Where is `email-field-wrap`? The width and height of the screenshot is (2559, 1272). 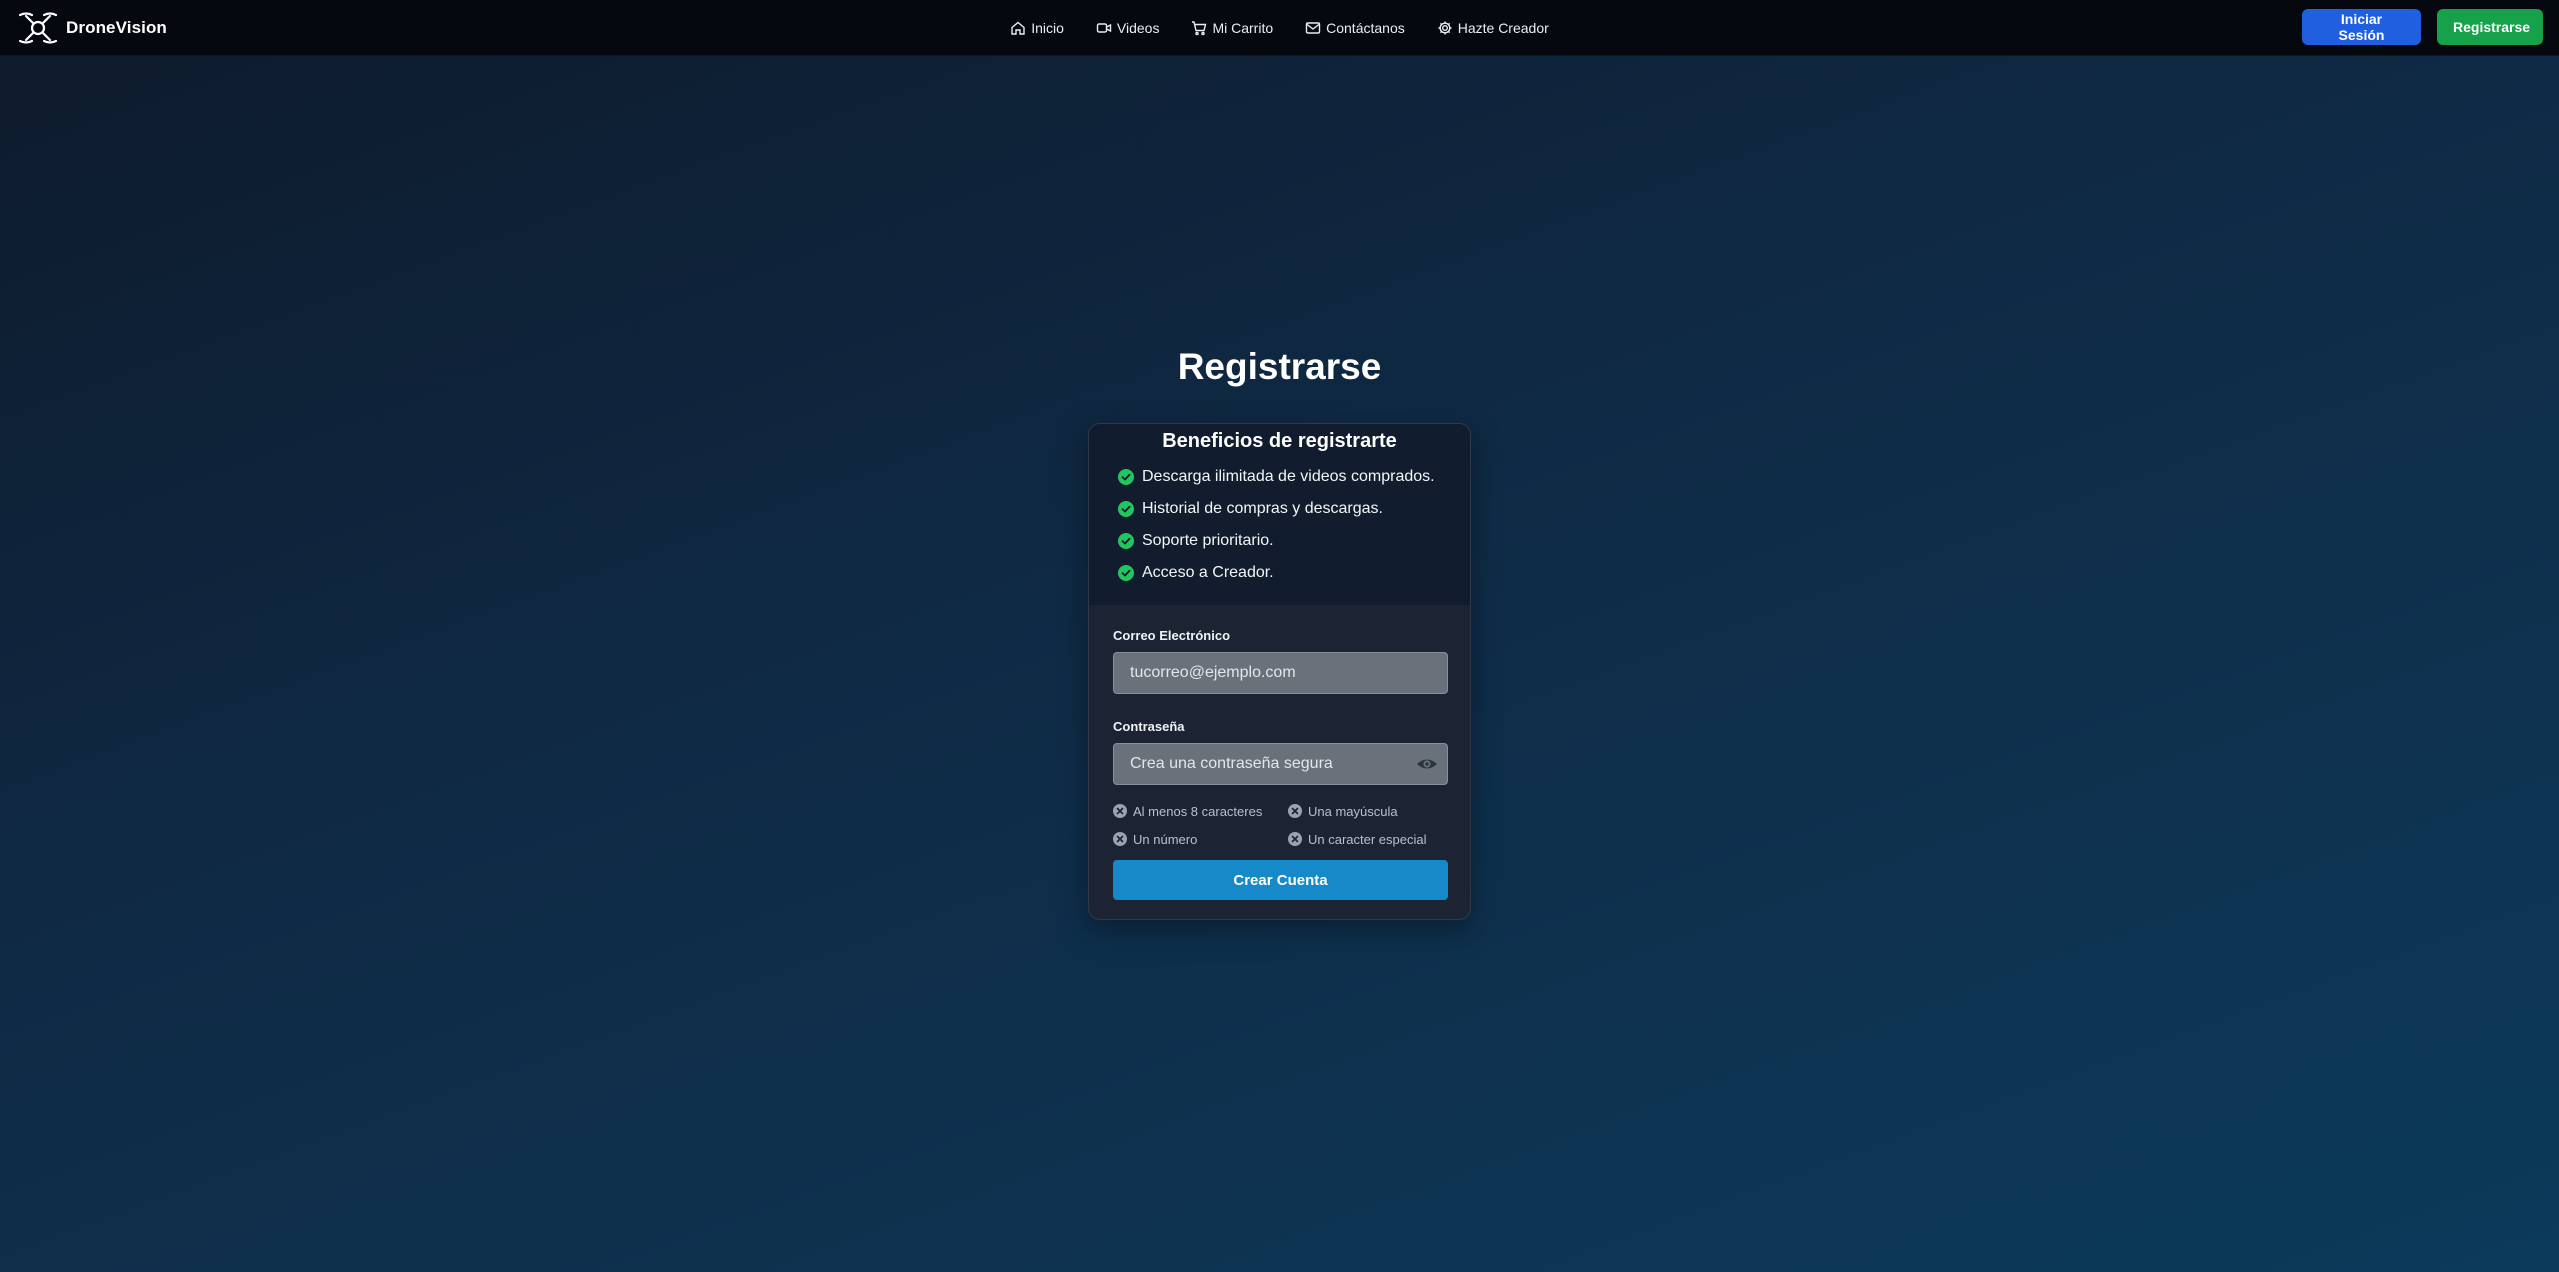 email-field-wrap is located at coordinates (1280, 673).